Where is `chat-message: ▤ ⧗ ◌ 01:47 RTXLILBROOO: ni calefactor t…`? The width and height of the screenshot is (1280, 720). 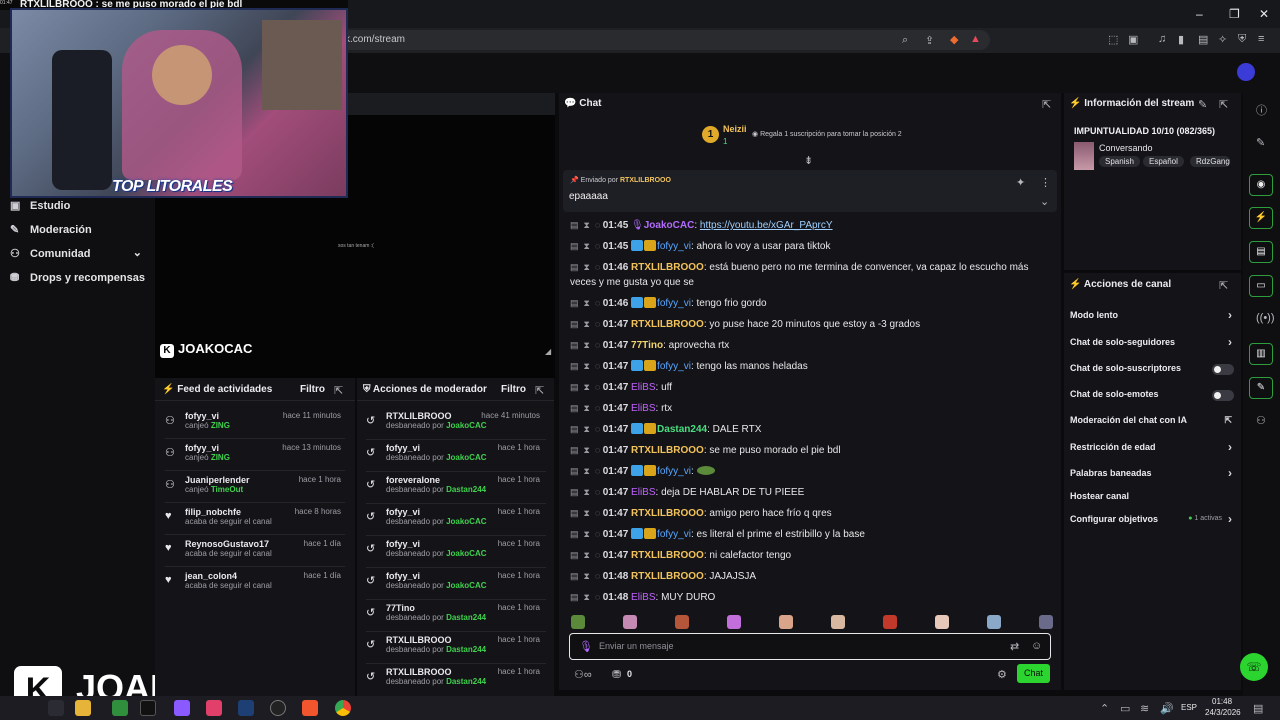 chat-message: ▤ ⧗ ◌ 01:47 RTXLILBROOO: ni calefactor t… is located at coordinates (810, 555).